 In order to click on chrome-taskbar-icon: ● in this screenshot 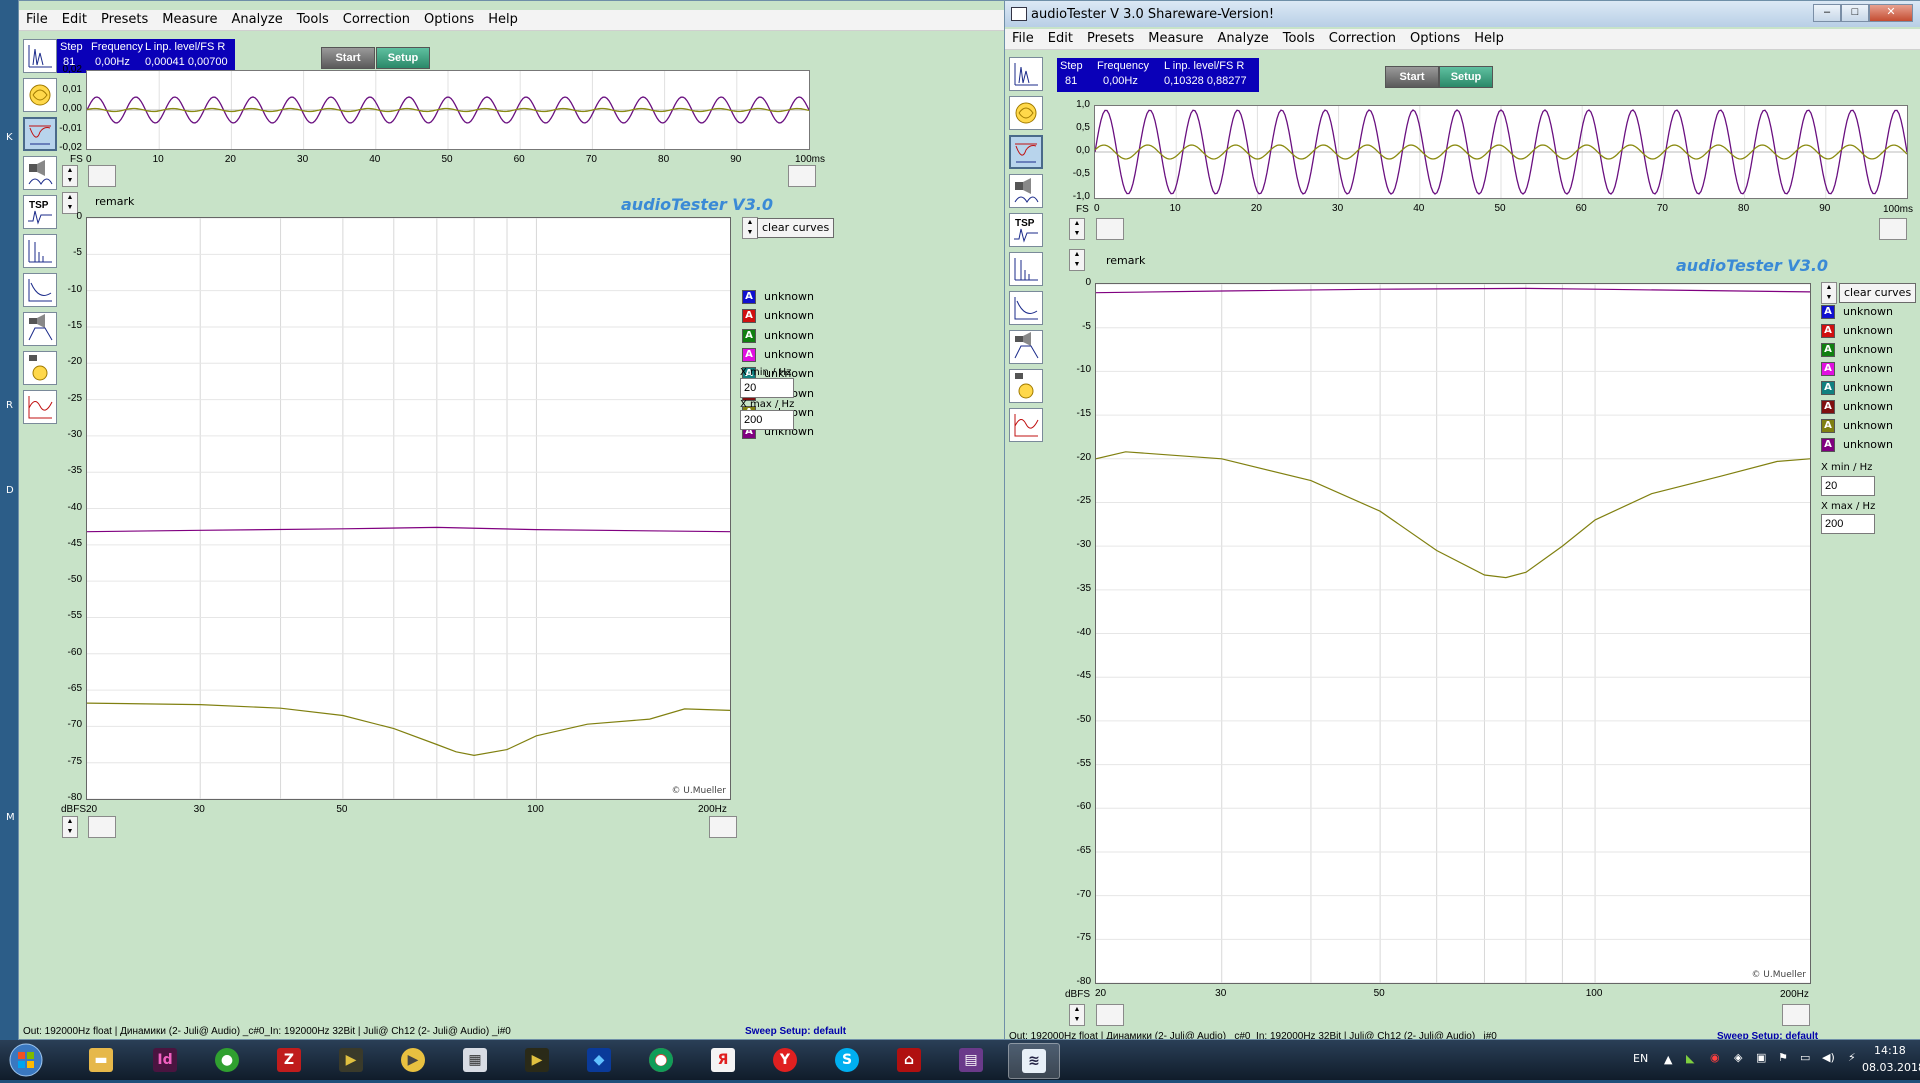, I will do `click(661, 1060)`.